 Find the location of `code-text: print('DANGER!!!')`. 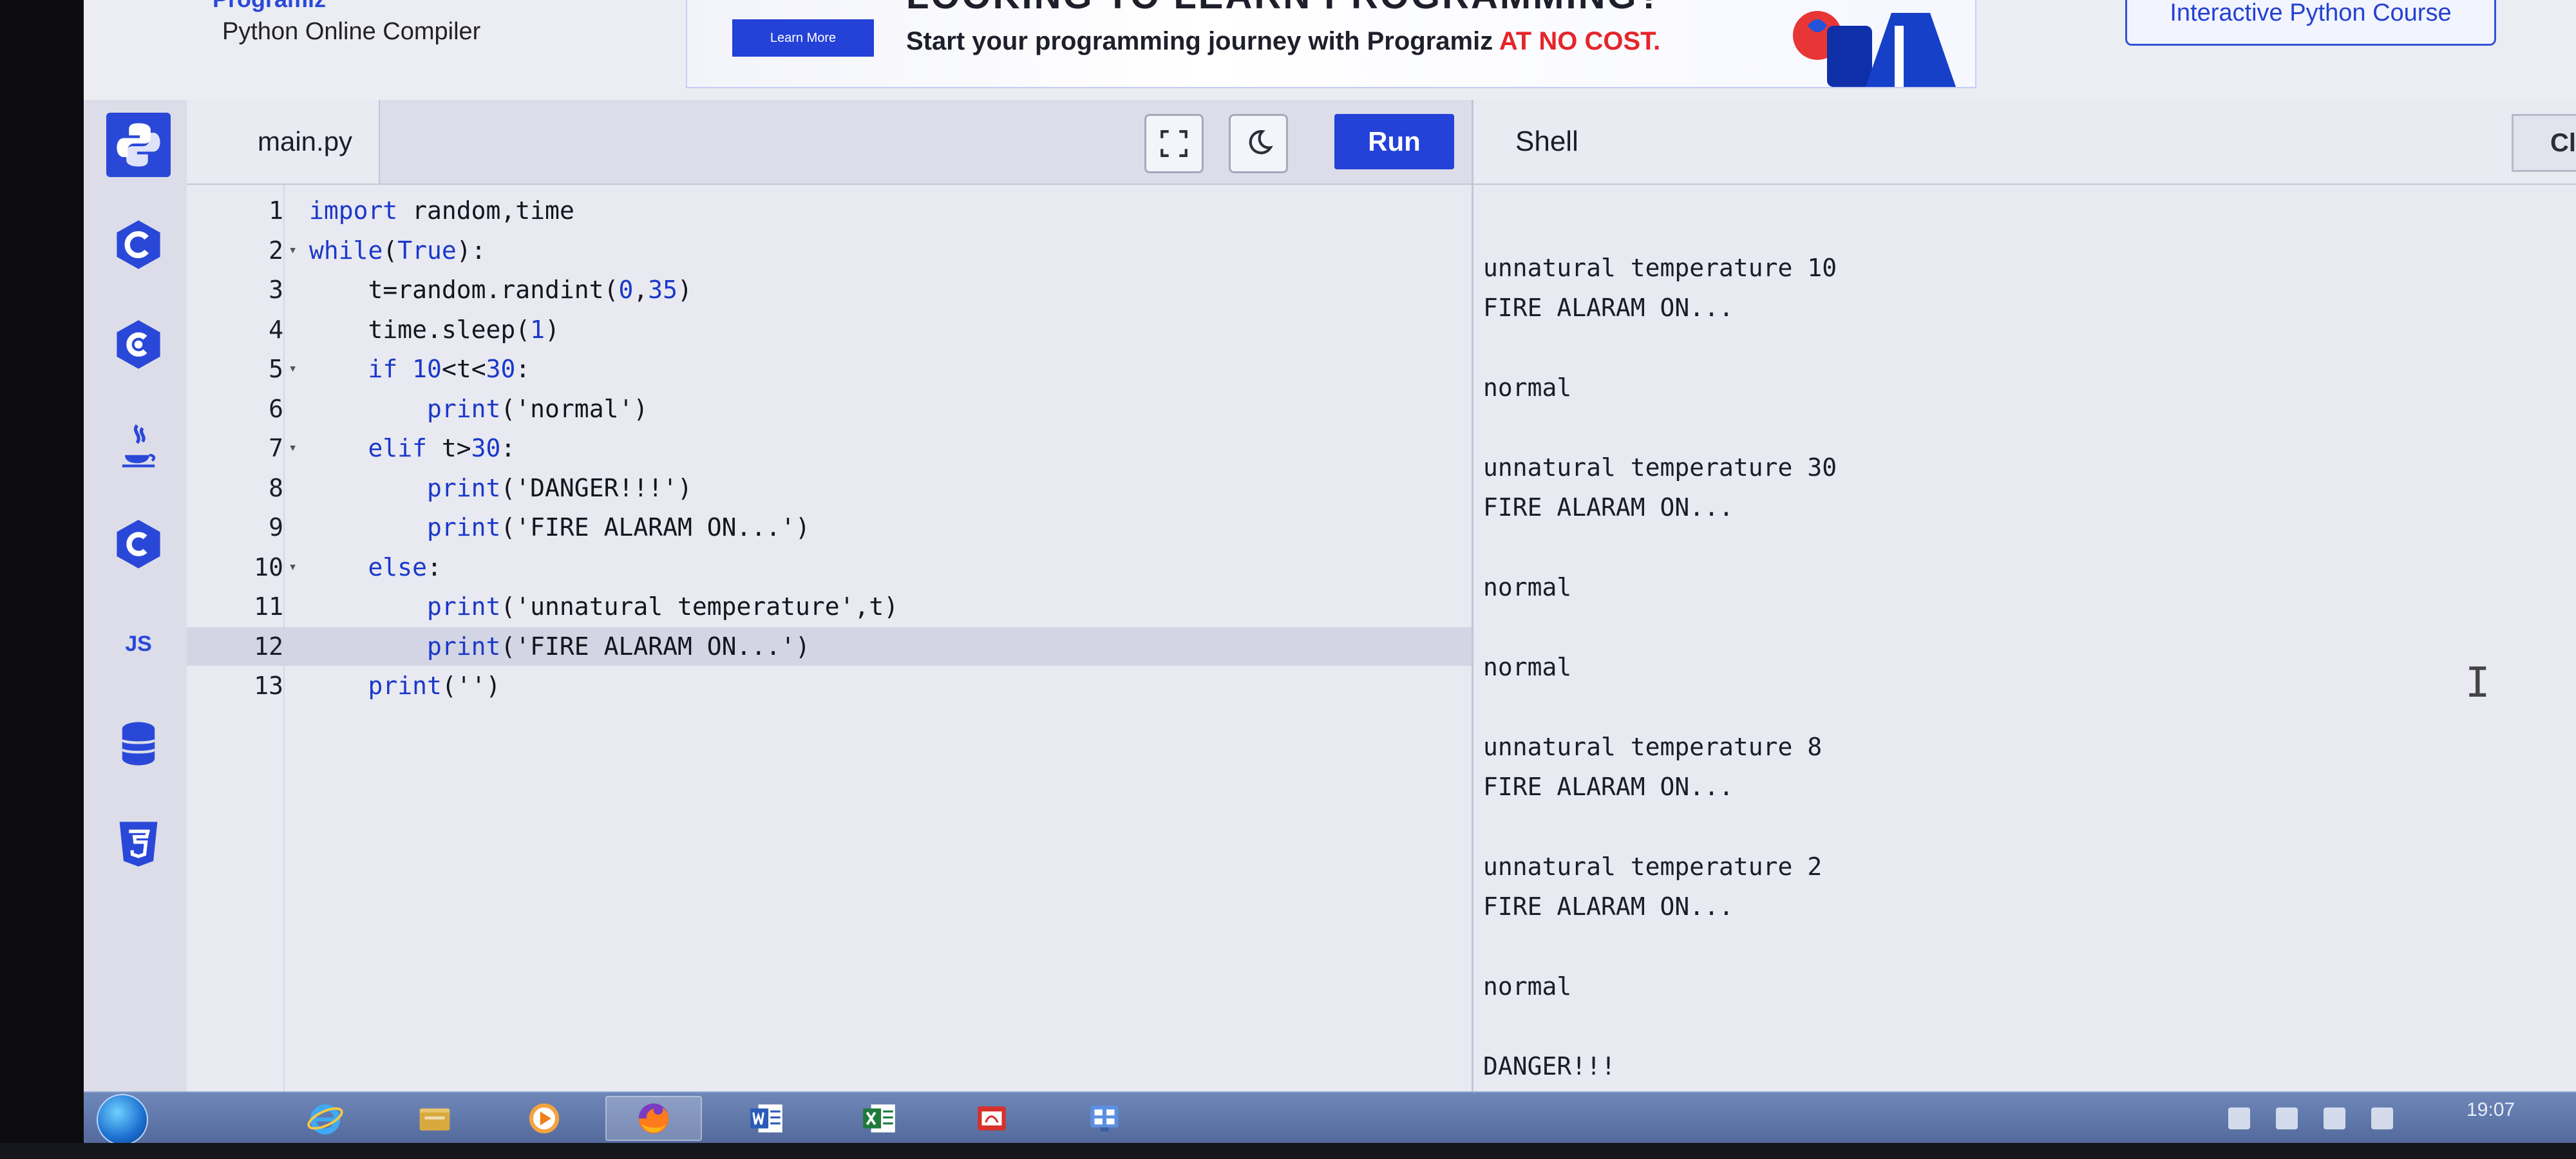

code-text: print('DANGER!!!') is located at coordinates (559, 487).